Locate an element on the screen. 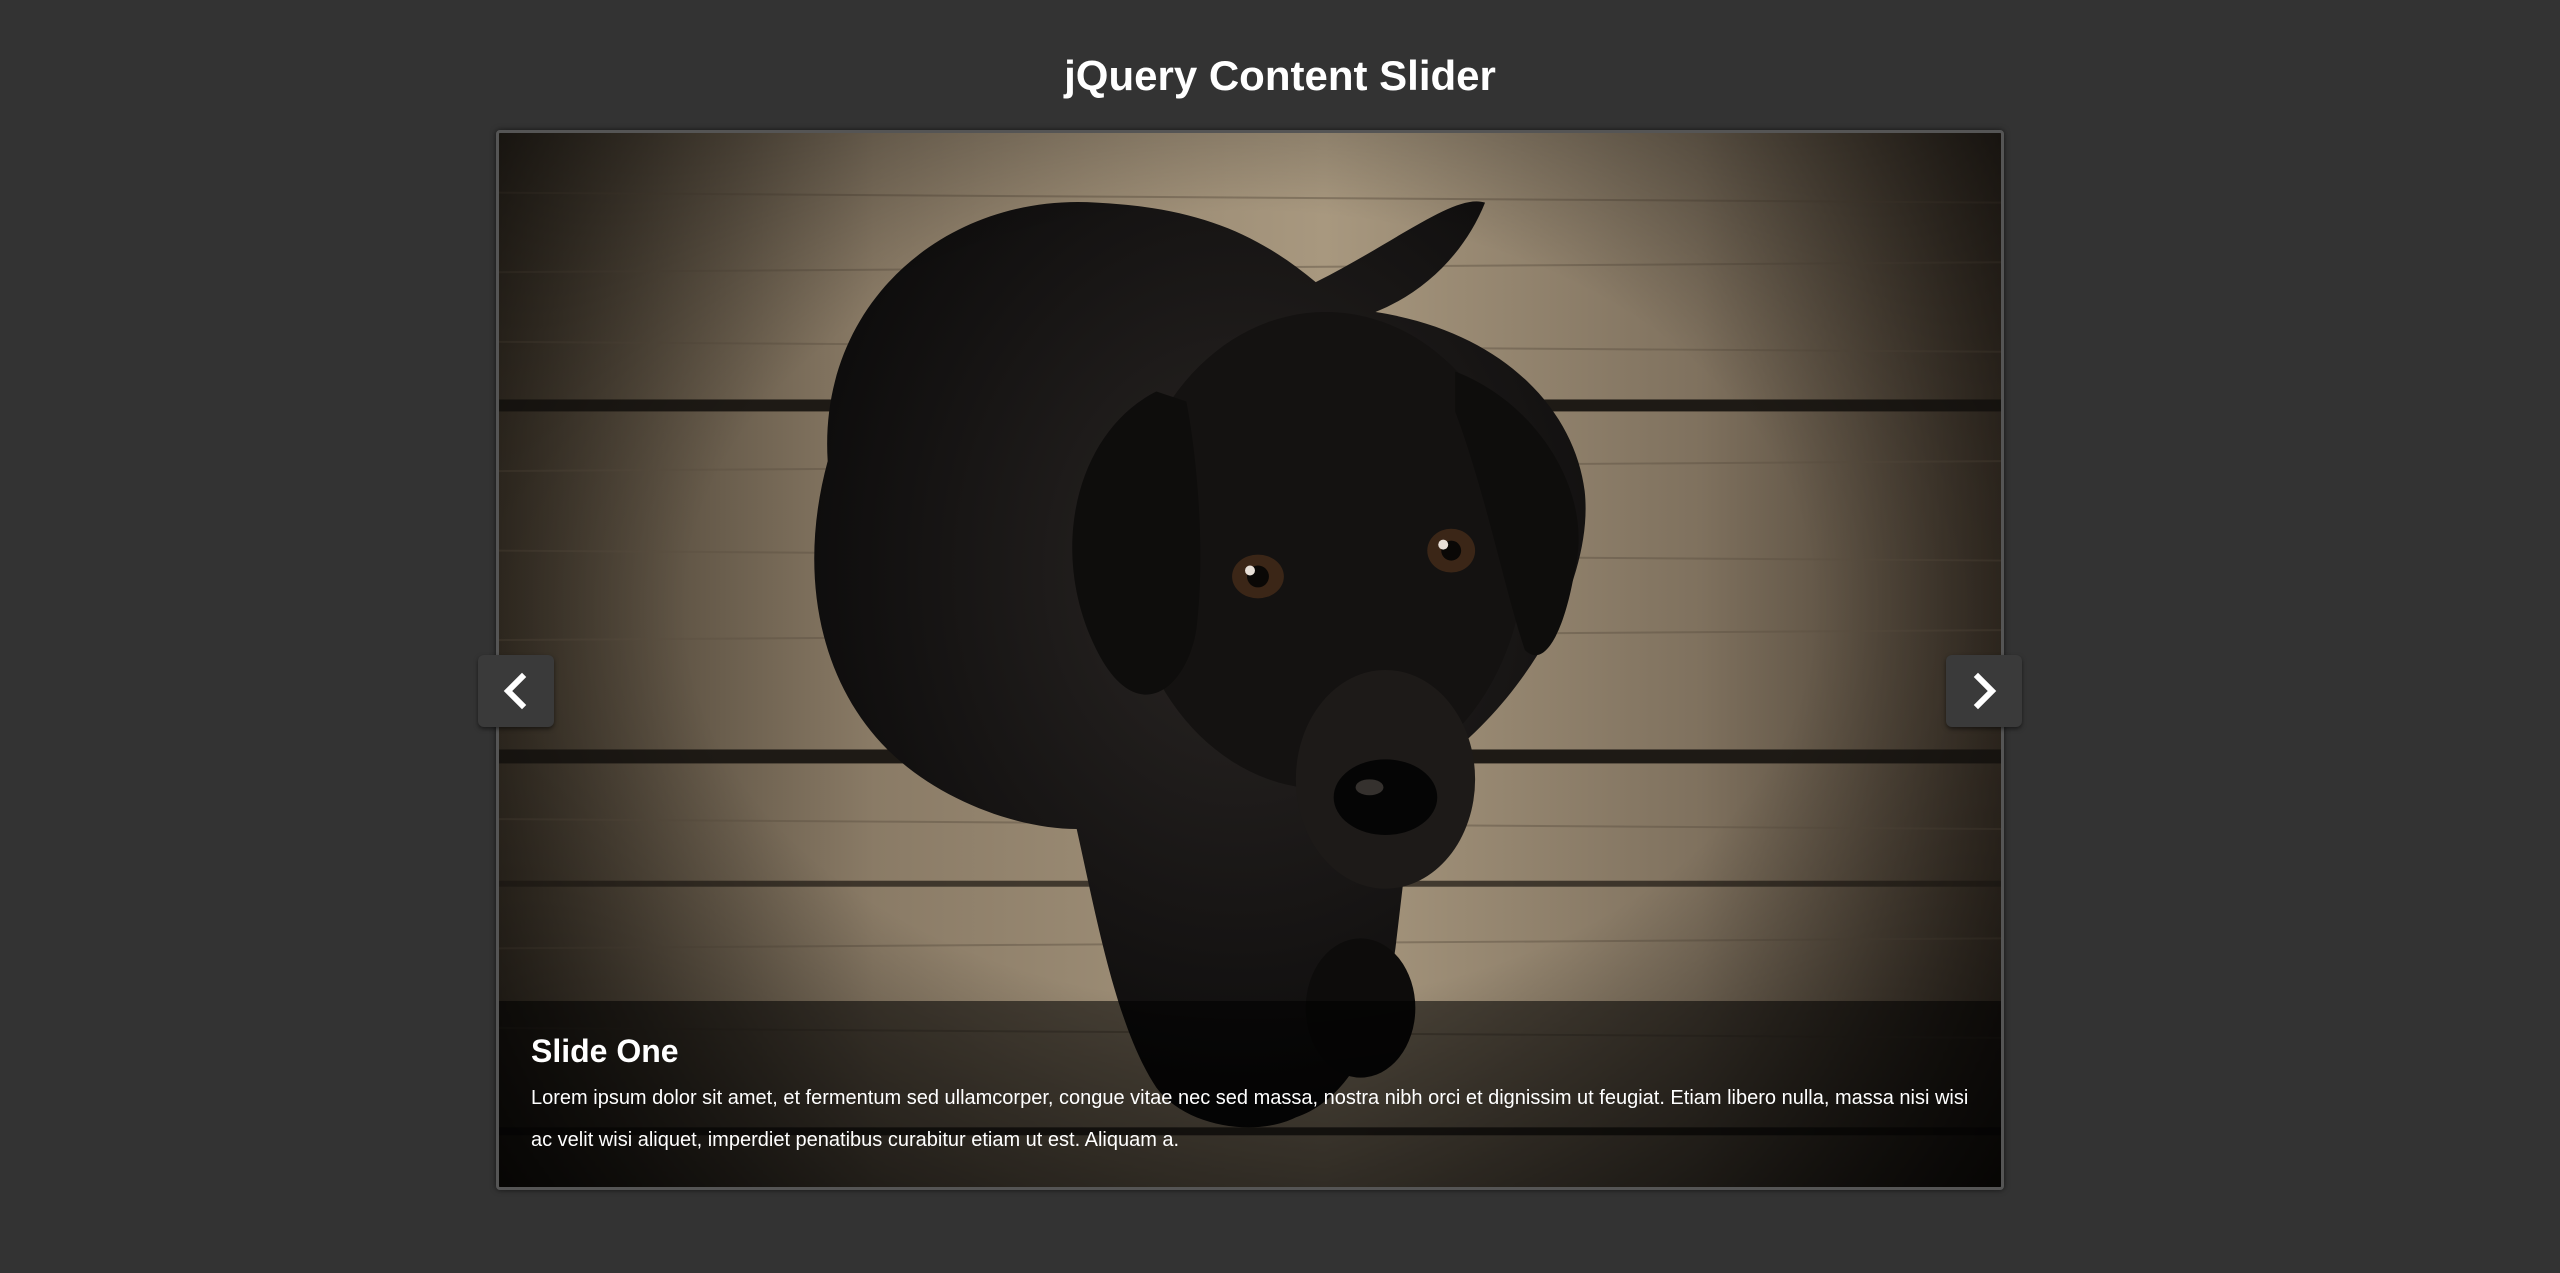  chevron-right-icon is located at coordinates (1985, 691).